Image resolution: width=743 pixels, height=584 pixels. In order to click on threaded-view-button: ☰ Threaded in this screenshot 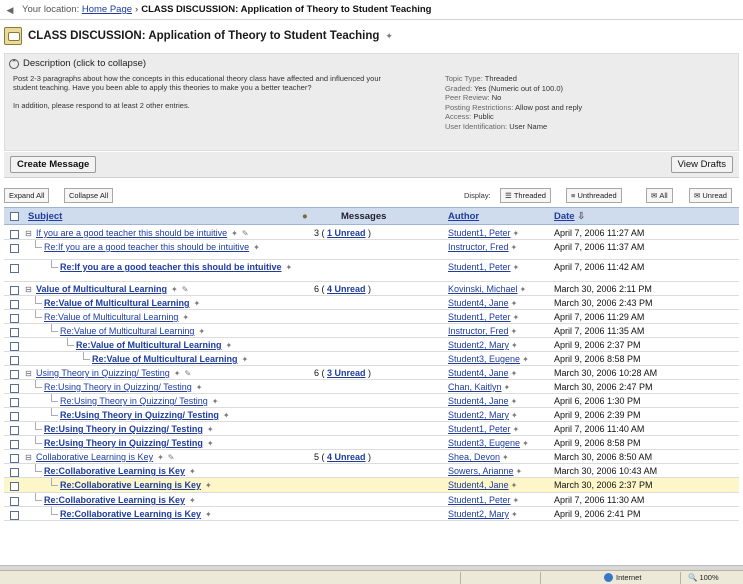, I will do `click(525, 195)`.